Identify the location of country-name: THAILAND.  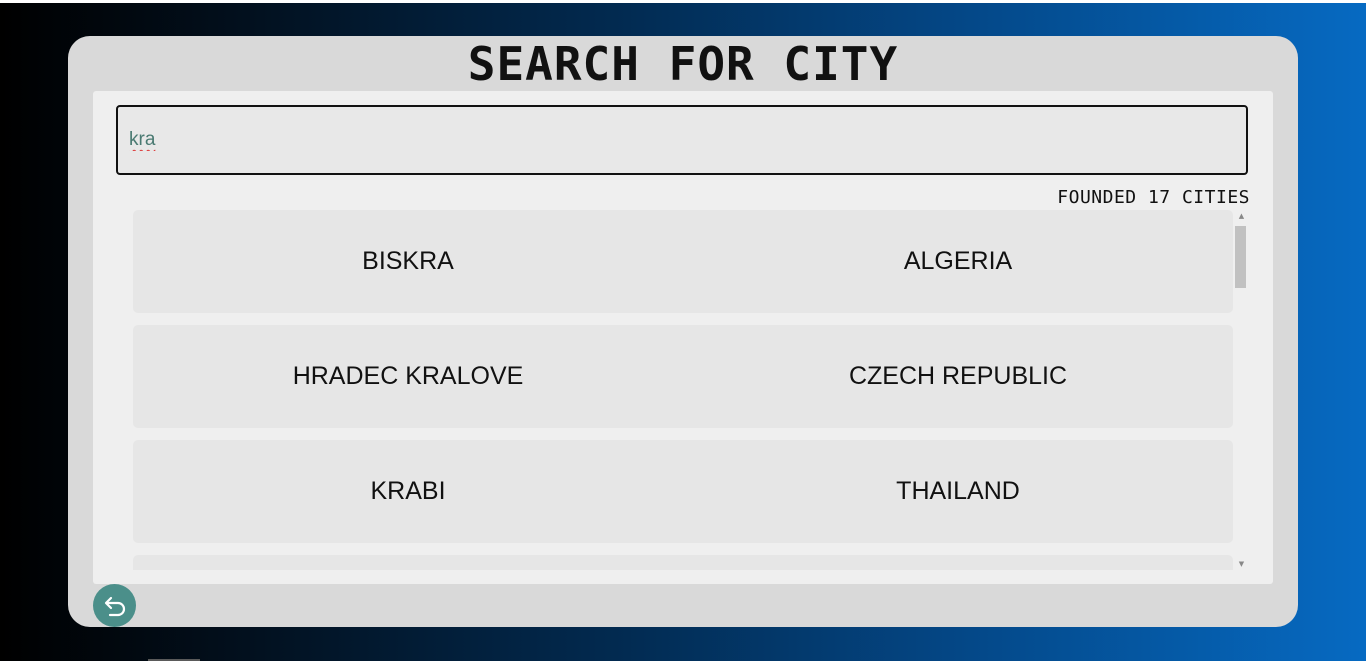
(958, 491).